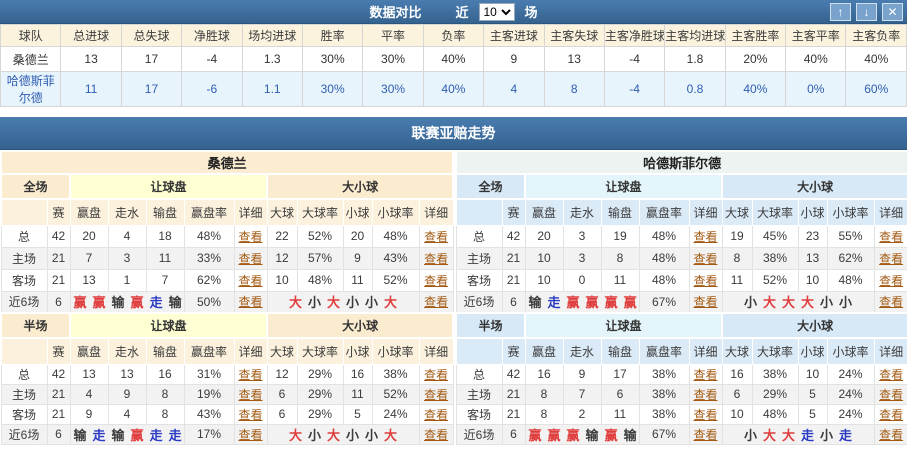  I want to click on column-header: 详细, so click(890, 212).